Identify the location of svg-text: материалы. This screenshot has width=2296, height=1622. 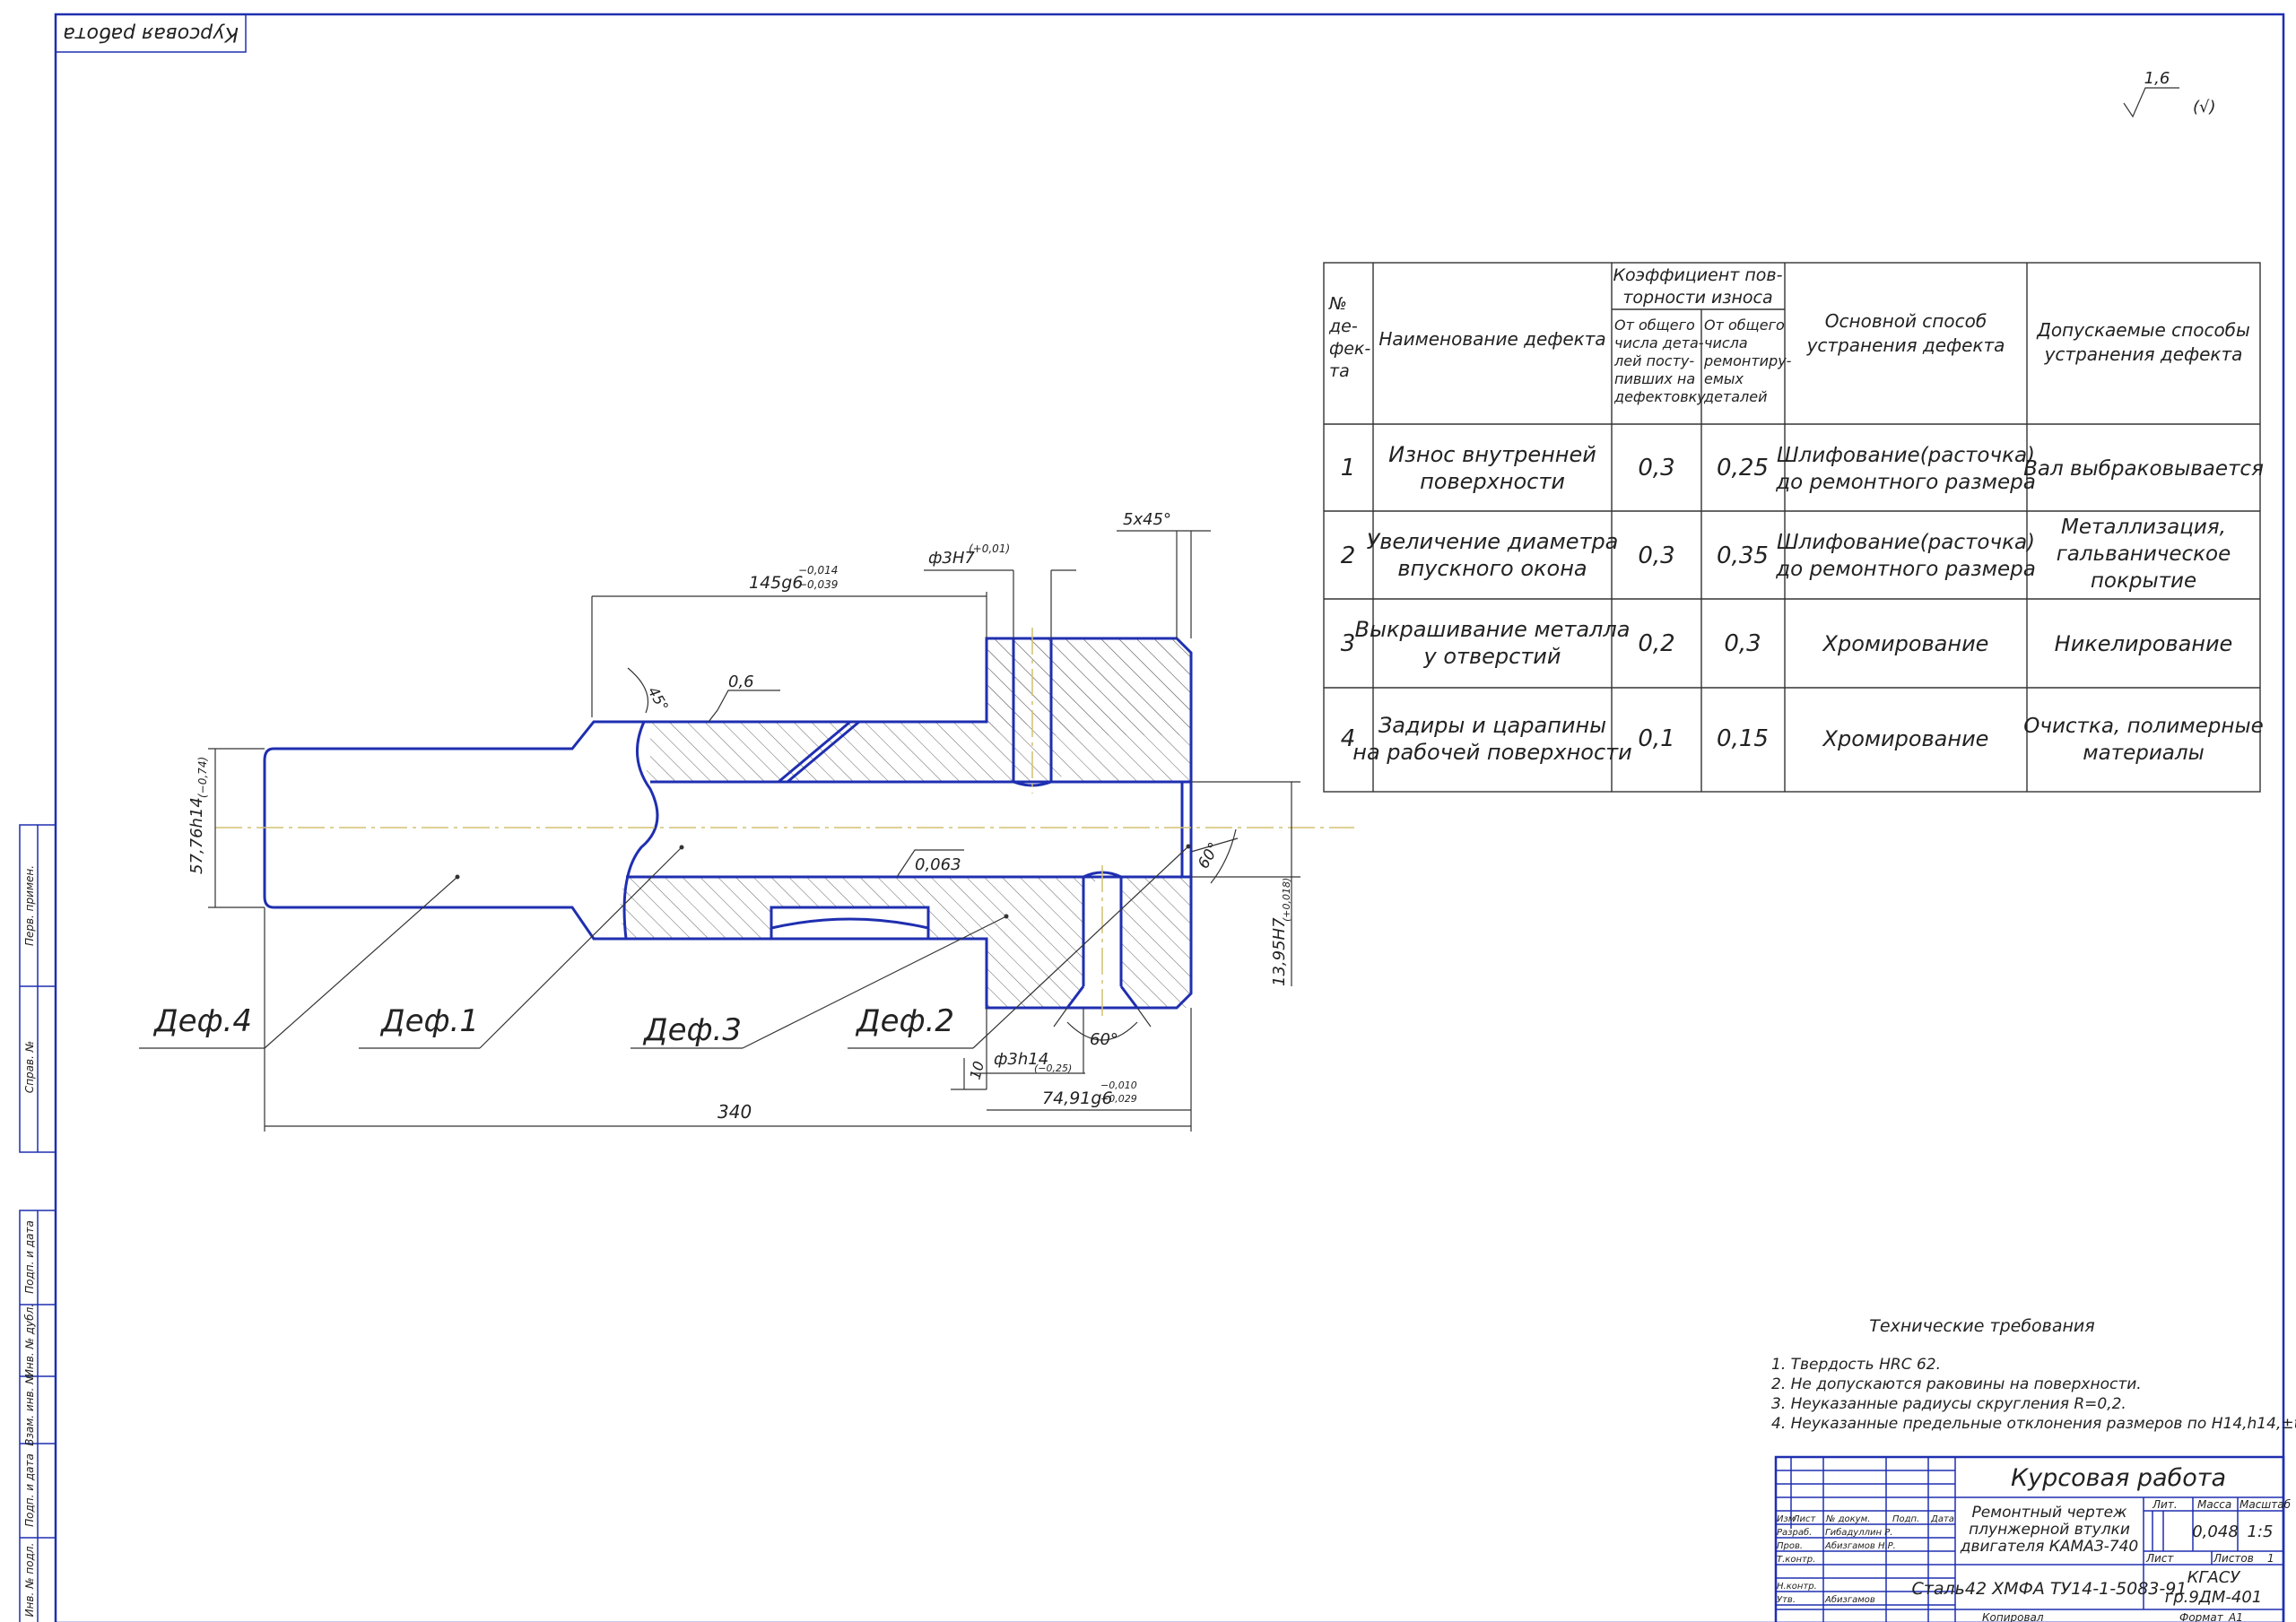
(2144, 753).